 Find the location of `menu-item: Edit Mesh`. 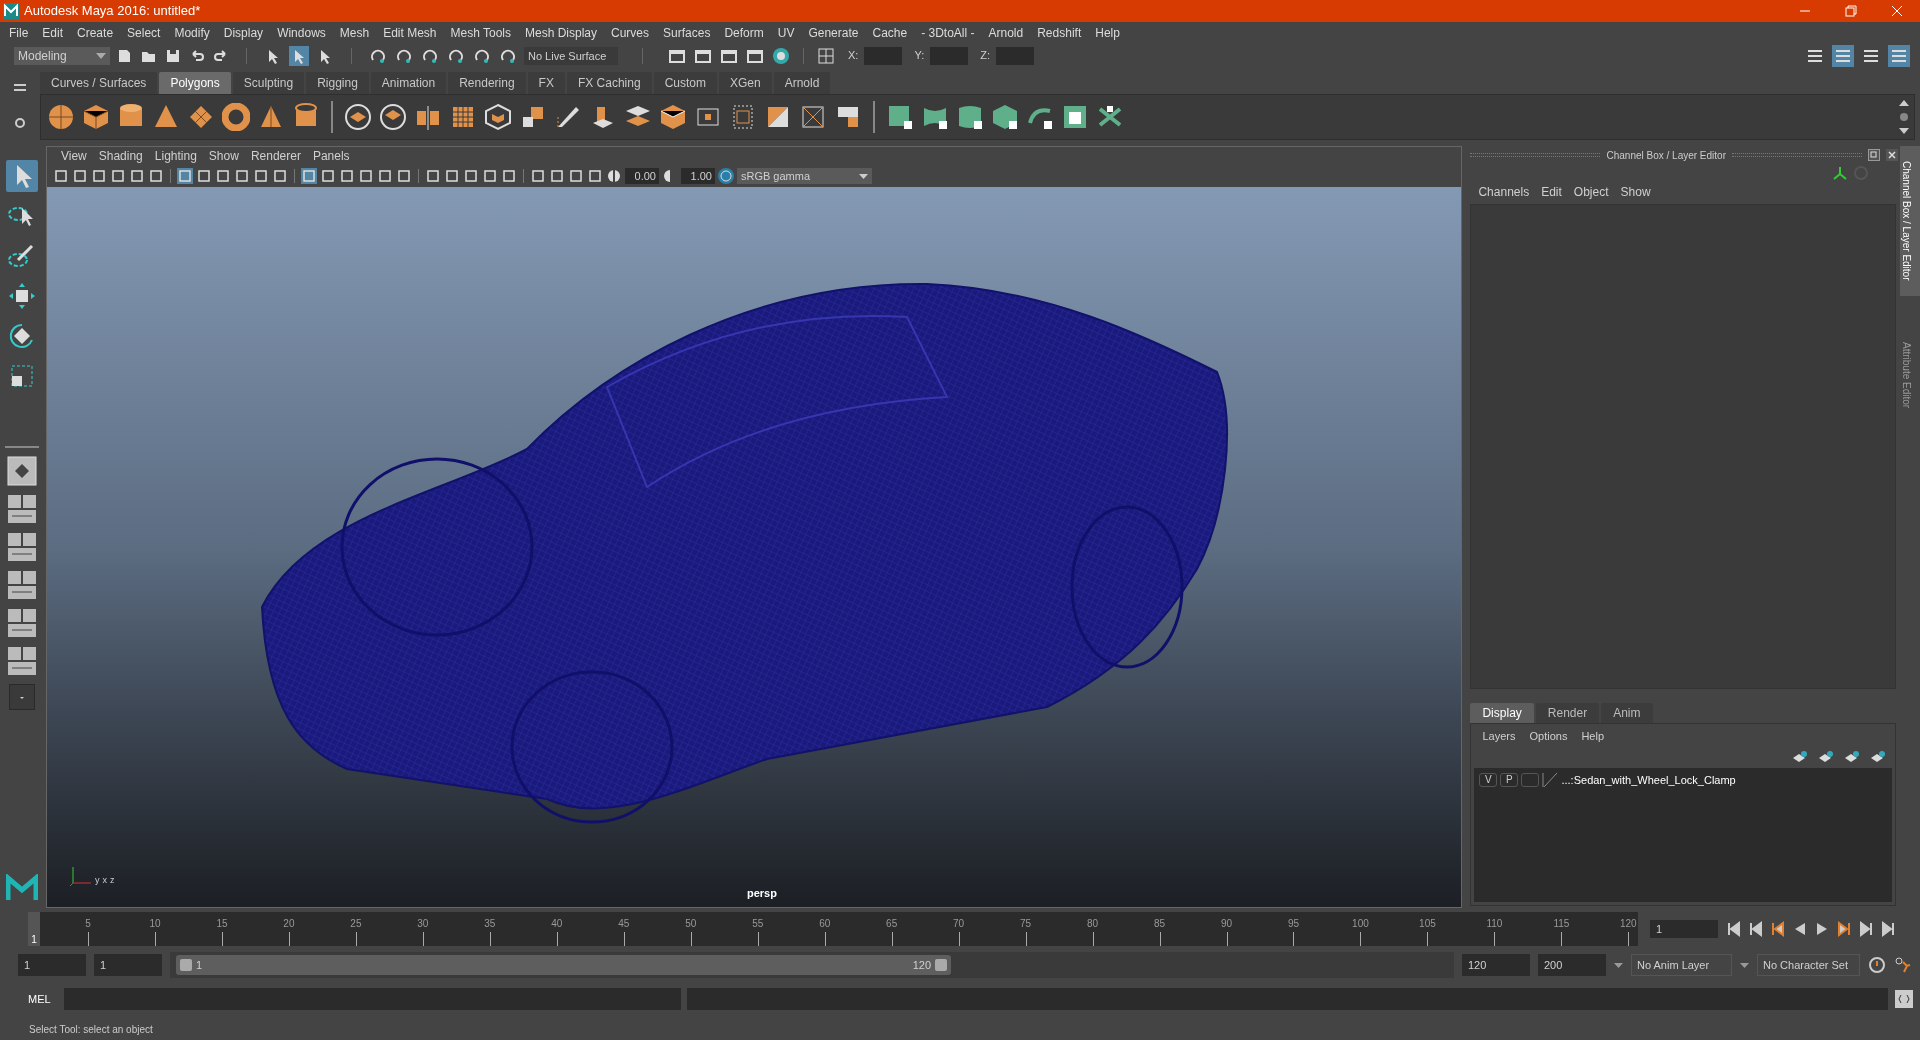

menu-item: Edit Mesh is located at coordinates (410, 32).